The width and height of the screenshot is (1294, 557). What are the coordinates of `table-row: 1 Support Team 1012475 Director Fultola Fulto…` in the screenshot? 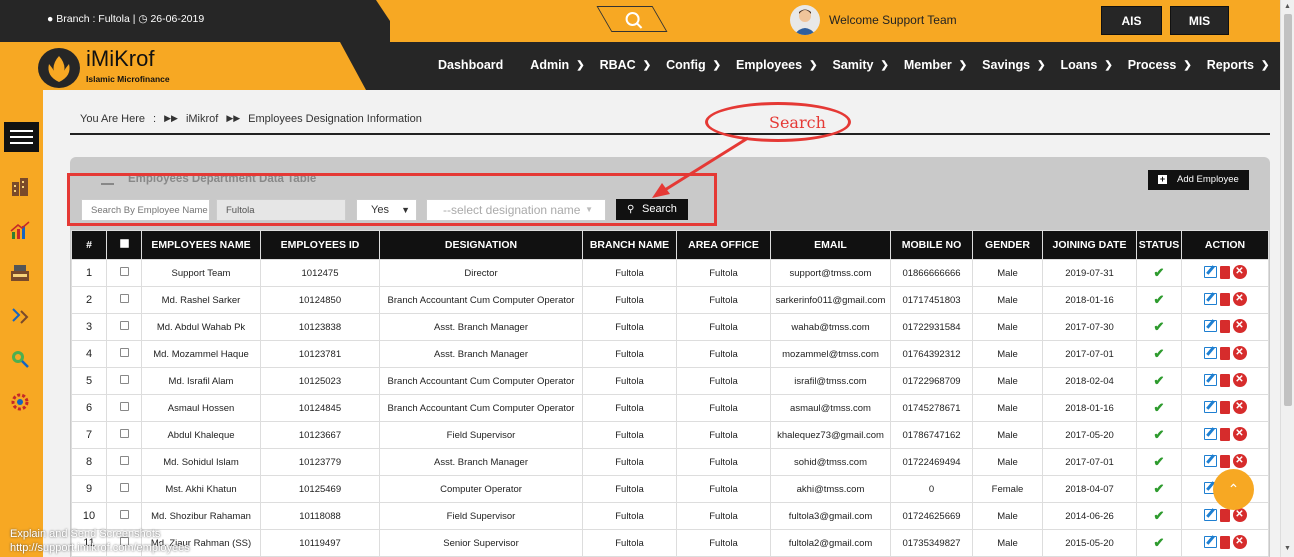 It's located at (670, 273).